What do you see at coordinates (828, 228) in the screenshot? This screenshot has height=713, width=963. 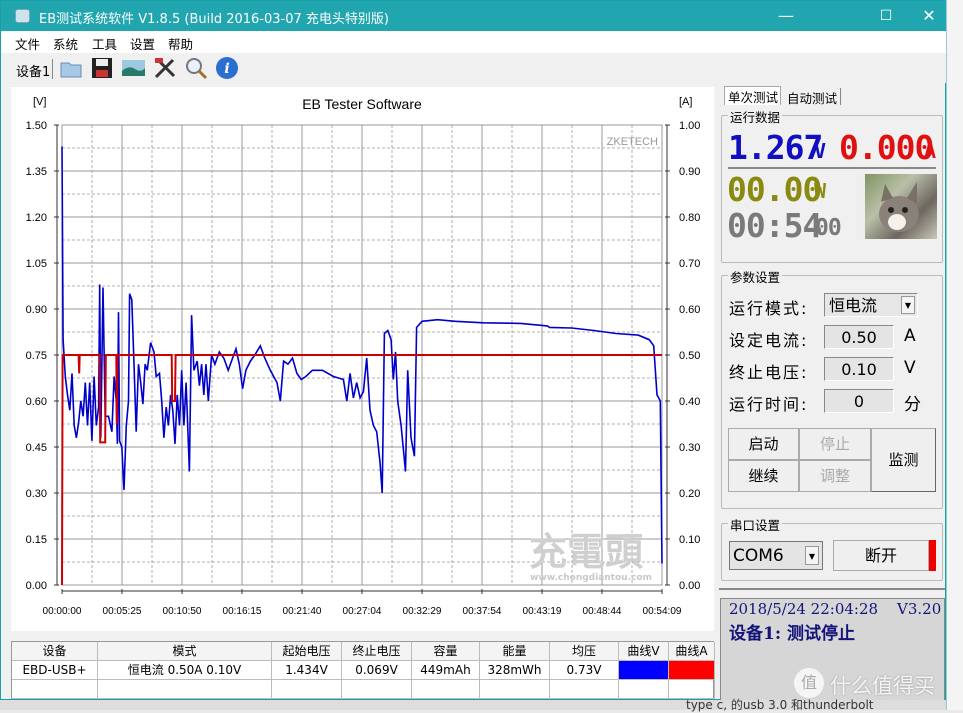 I see `elapsed-seconds-readout: 00` at bounding box center [828, 228].